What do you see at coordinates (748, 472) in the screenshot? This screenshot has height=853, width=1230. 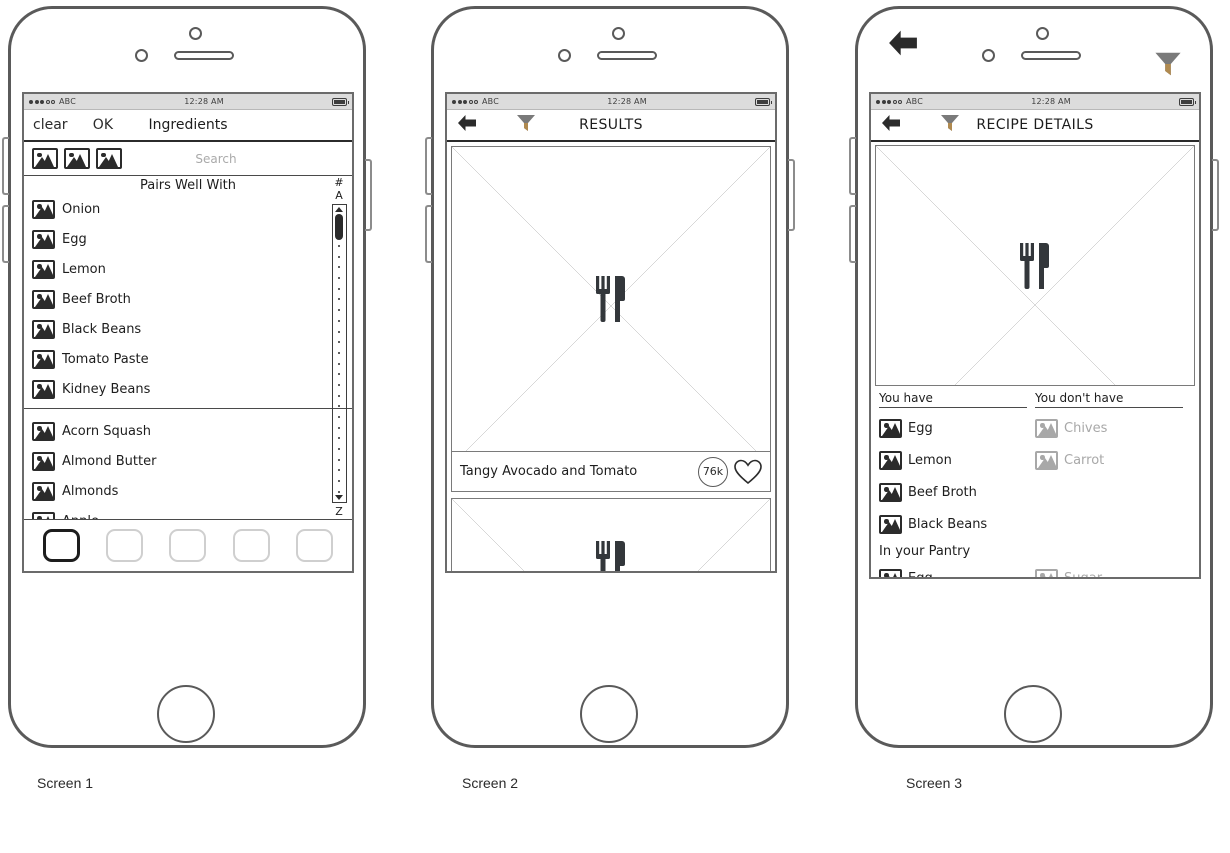 I see `heart-icon` at bounding box center [748, 472].